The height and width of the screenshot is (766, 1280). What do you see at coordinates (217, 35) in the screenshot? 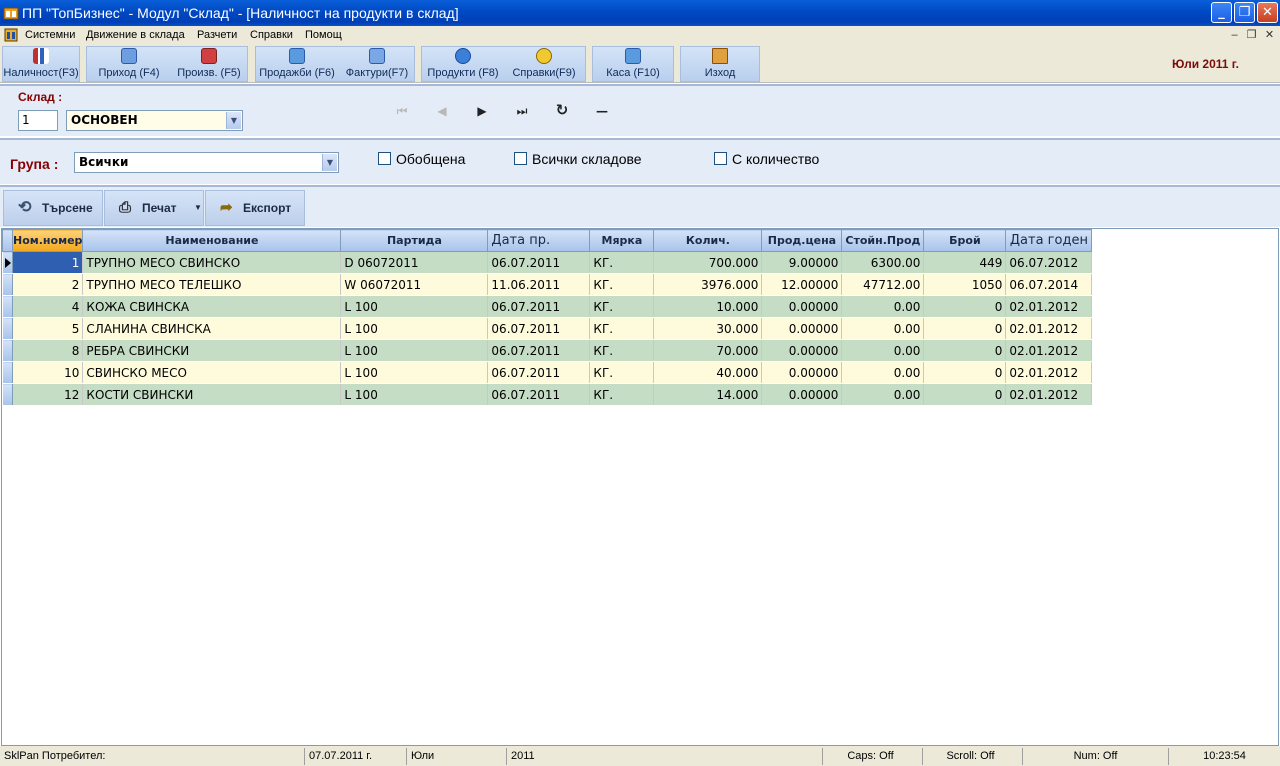
I see `menu-settlements: Разчети` at bounding box center [217, 35].